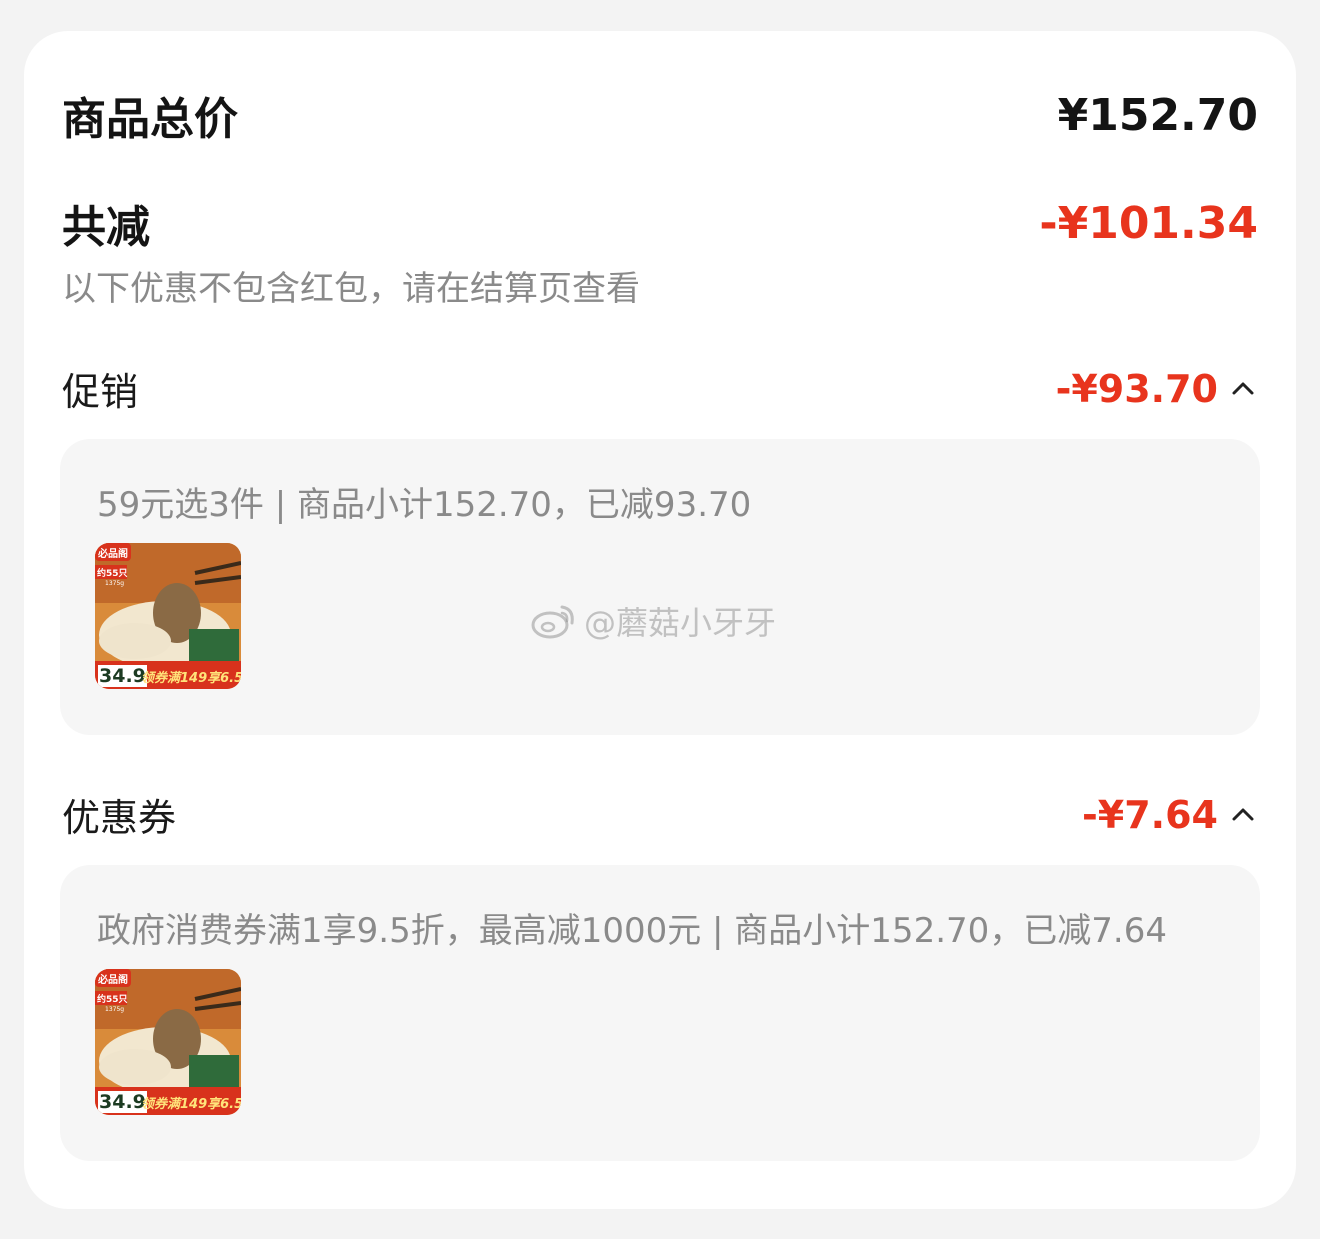 The height and width of the screenshot is (1239, 1320). I want to click on total-discount-value: -¥101.34, so click(1148, 223).